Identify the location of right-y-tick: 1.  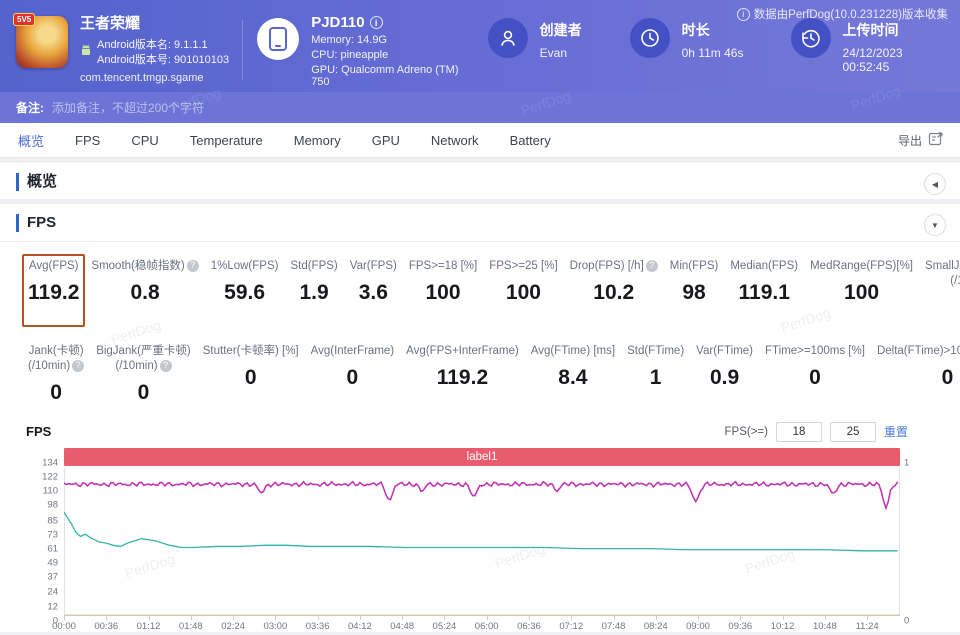
(907, 463).